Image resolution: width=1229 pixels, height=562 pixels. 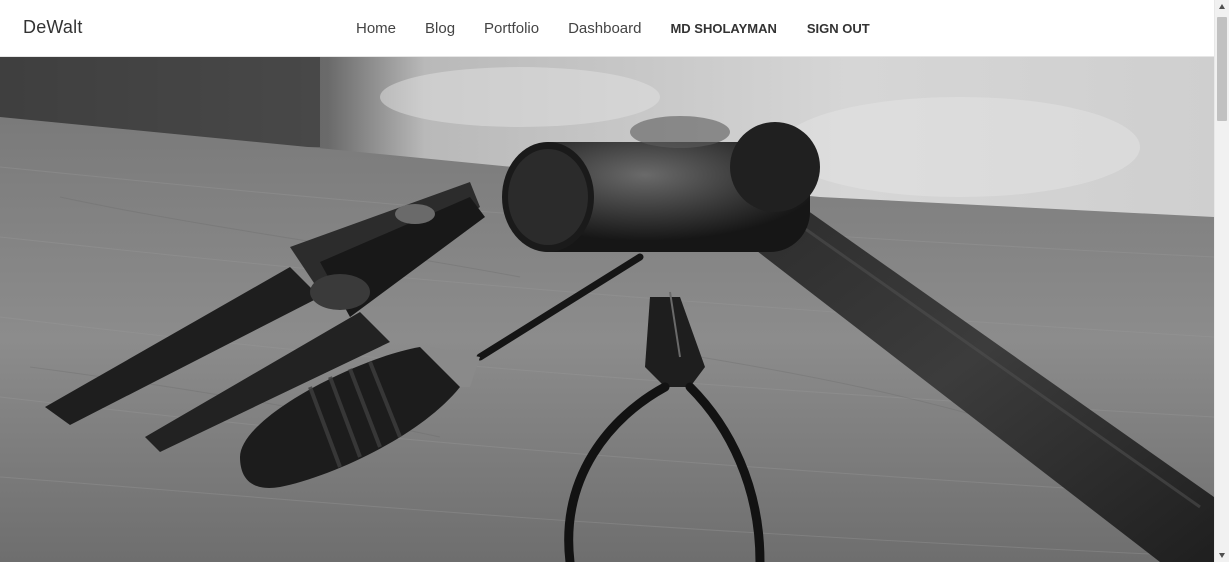 I want to click on nav-link-home: Home, so click(x=376, y=29).